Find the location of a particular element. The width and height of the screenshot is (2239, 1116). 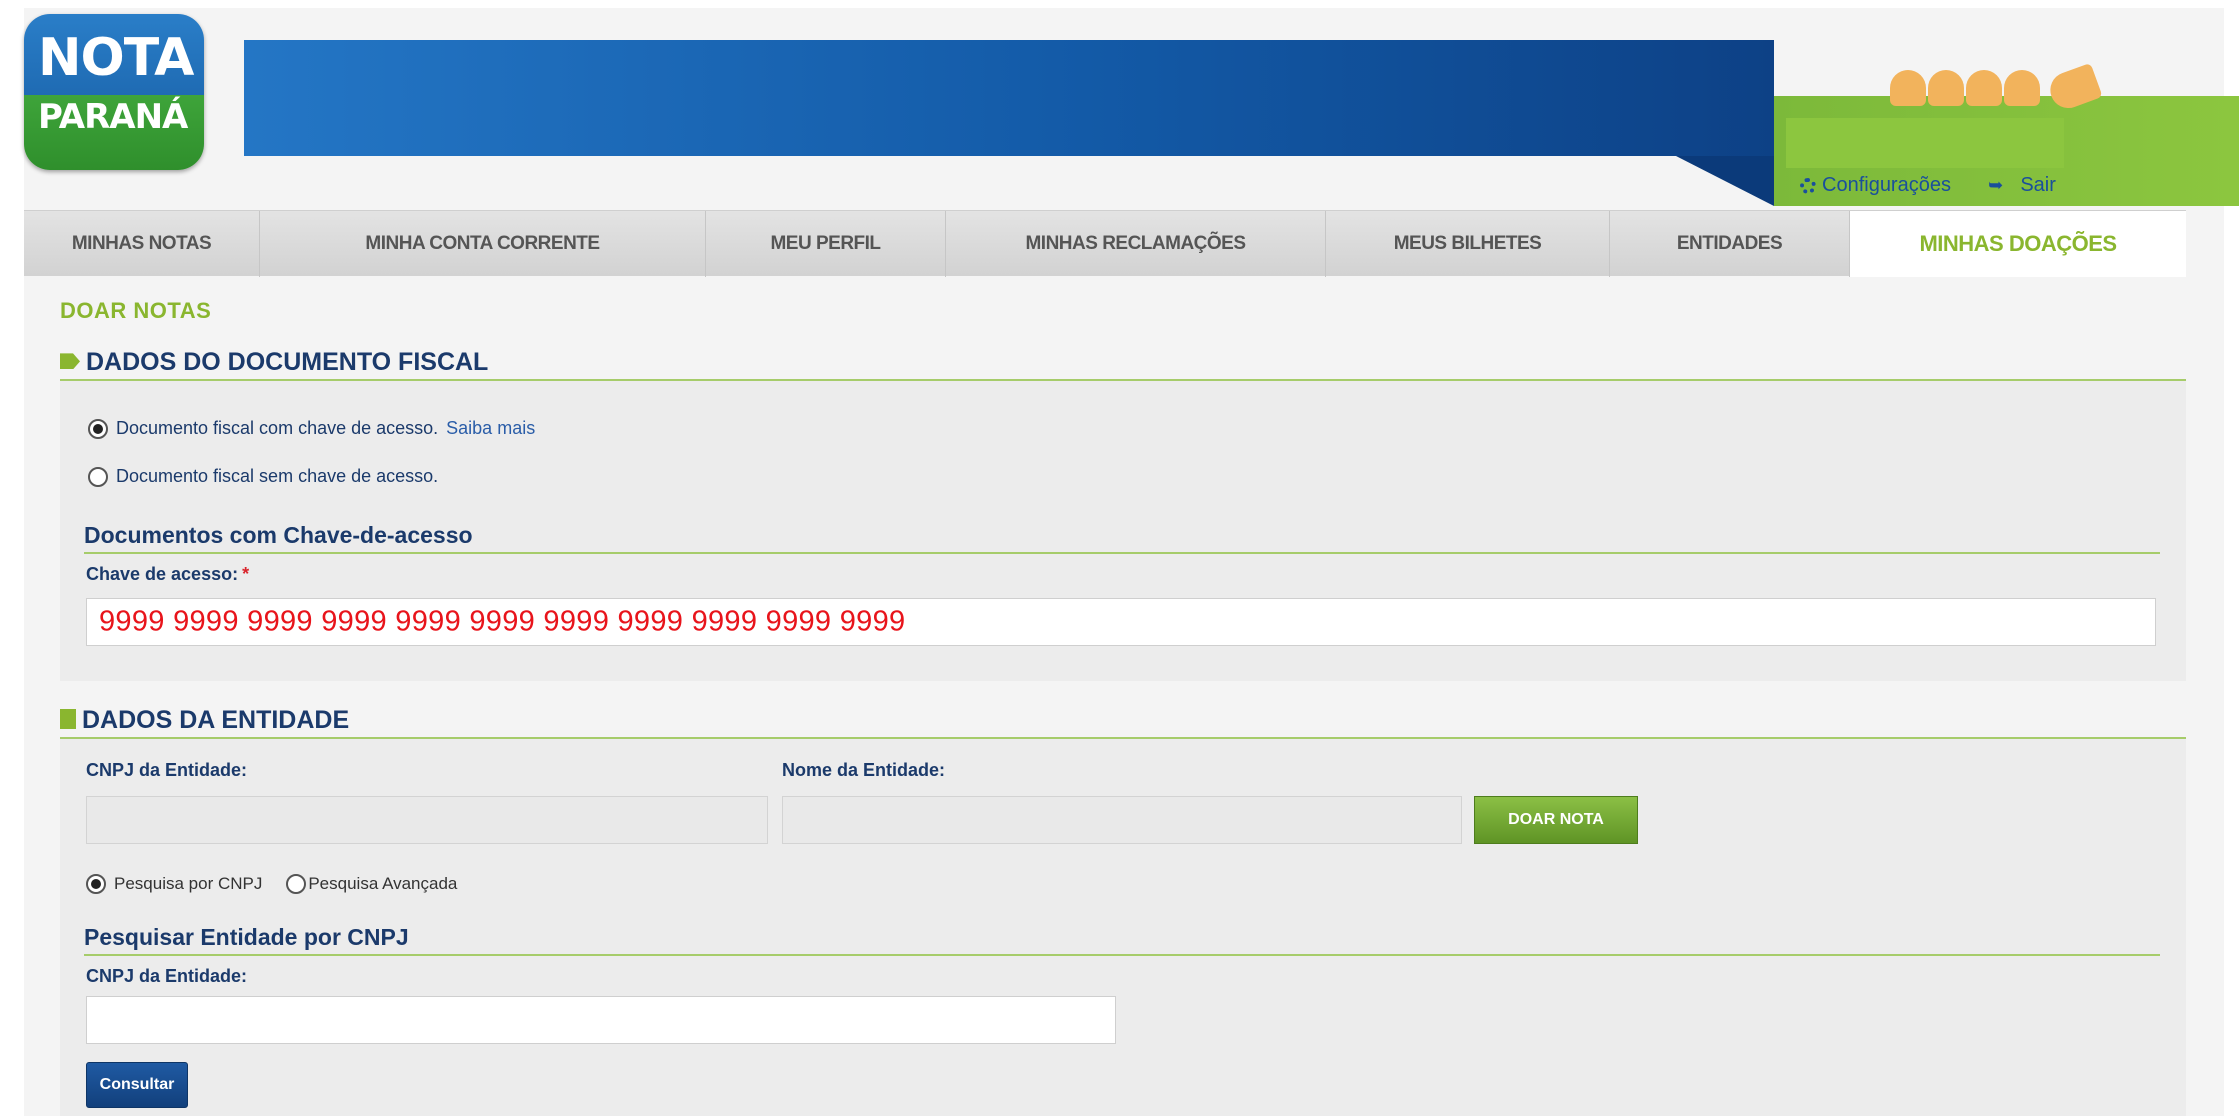

entity-name-label: Nome da Entidade: is located at coordinates (864, 770).